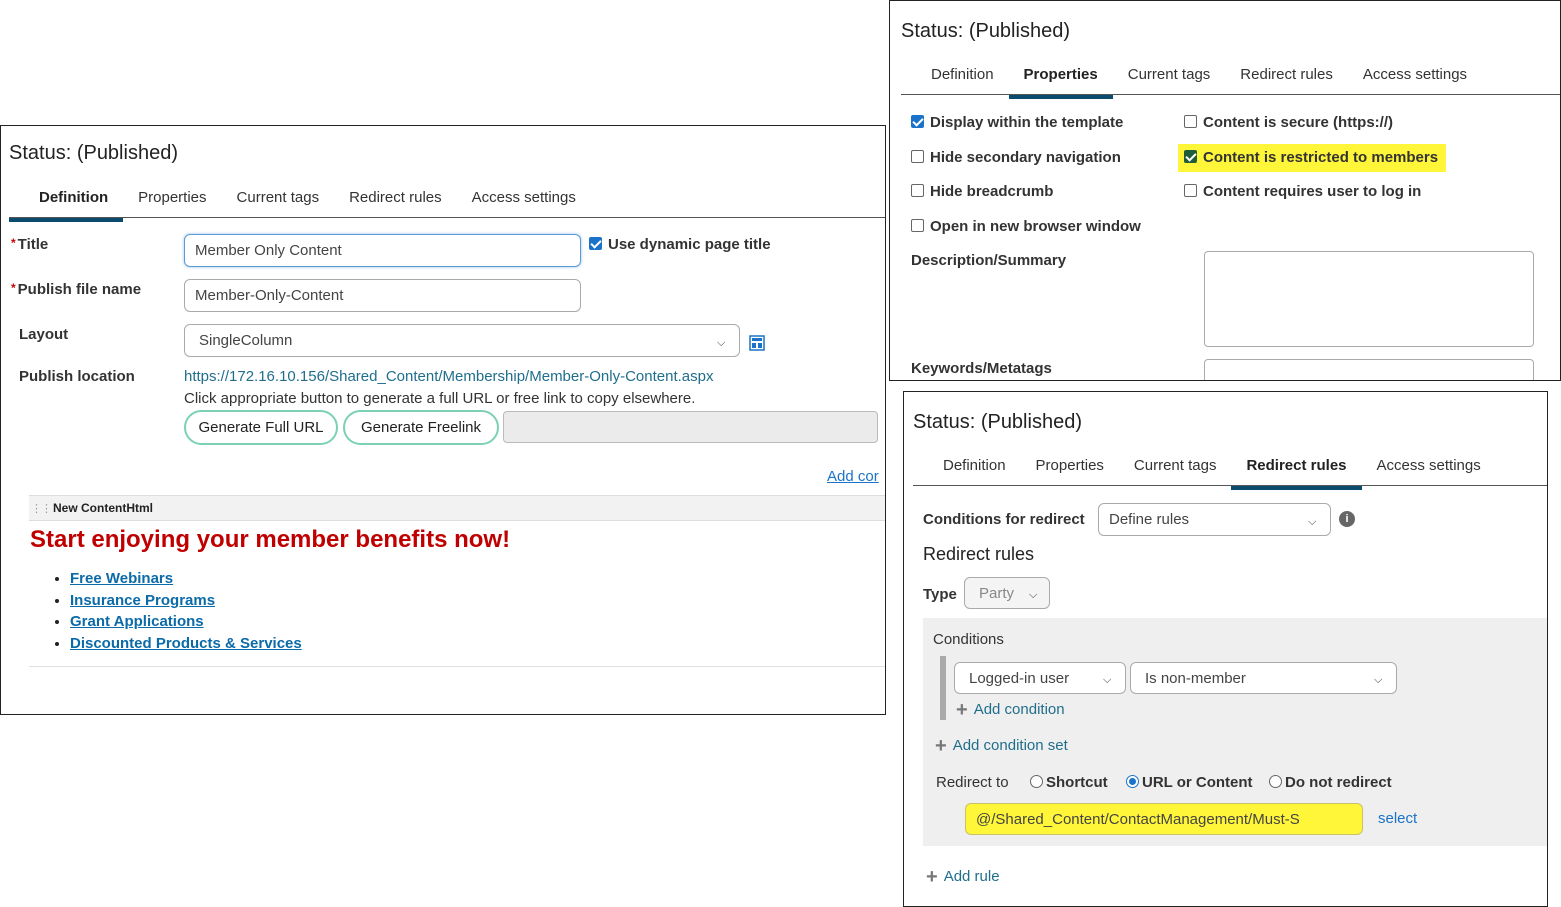 This screenshot has height=907, width=1561. I want to click on content-secure-checkbox: Content is secure (https://), so click(1288, 122).